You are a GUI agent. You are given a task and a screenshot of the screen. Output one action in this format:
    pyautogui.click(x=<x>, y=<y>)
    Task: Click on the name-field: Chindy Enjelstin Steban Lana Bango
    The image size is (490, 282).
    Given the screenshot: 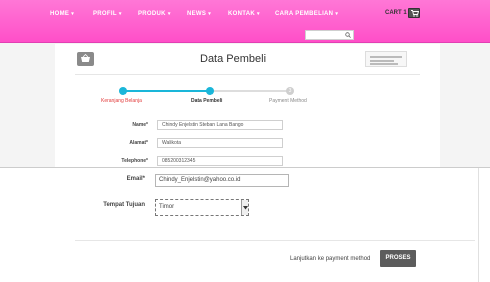 What is the action you would take?
    pyautogui.click(x=220, y=125)
    